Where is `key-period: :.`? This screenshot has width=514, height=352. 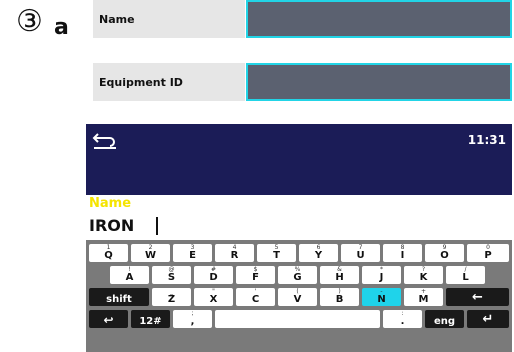 key-period: :. is located at coordinates (402, 319).